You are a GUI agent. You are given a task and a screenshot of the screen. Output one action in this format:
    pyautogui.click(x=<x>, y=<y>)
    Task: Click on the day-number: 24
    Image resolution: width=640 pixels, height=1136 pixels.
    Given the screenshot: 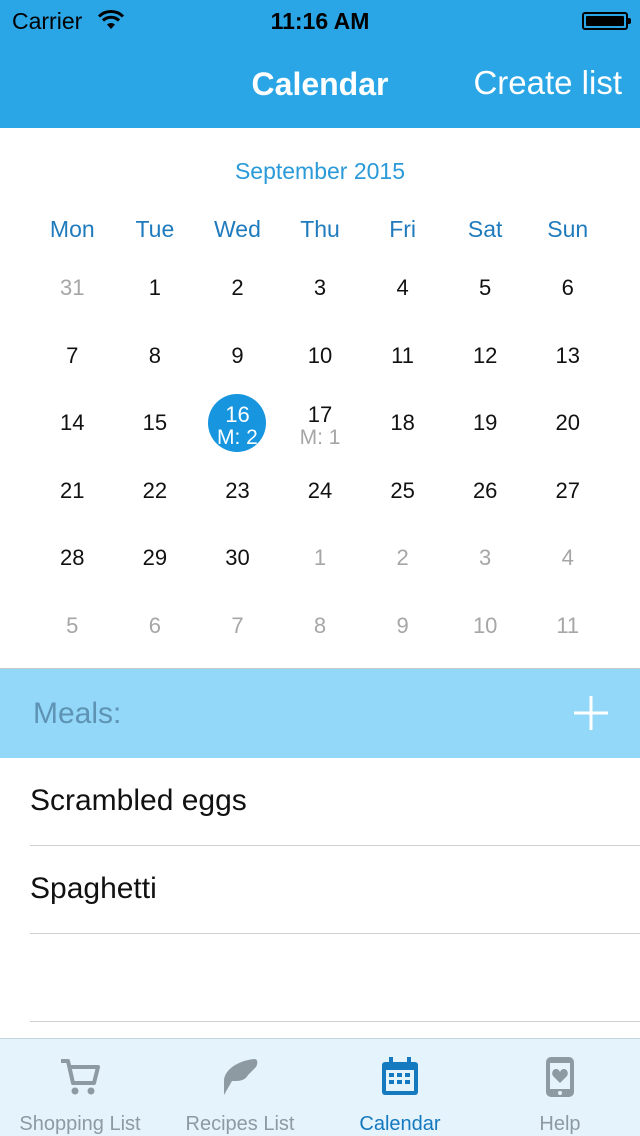 What is the action you would take?
    pyautogui.click(x=320, y=490)
    